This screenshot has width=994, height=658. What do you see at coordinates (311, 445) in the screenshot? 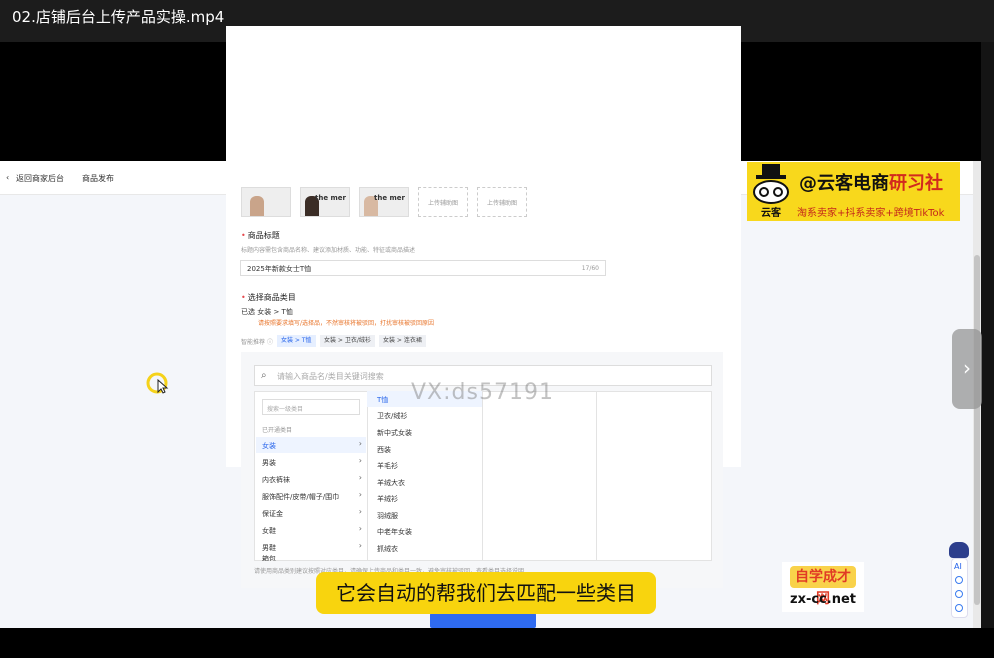
I see `level1-item: 女装 ›` at bounding box center [311, 445].